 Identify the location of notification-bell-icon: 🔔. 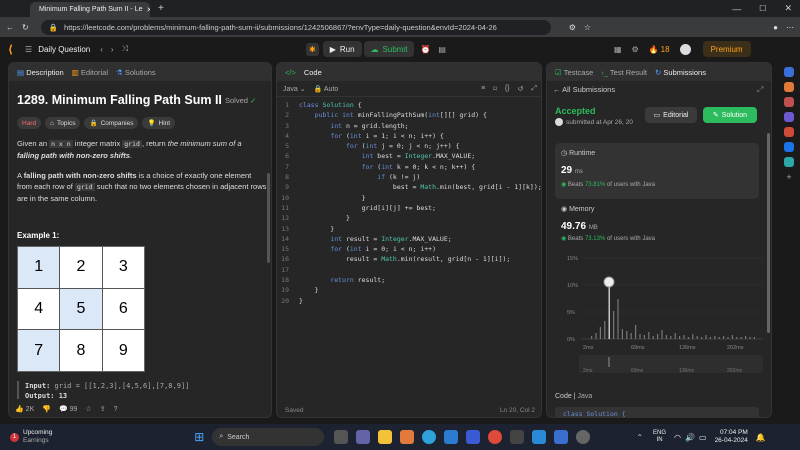
(761, 437).